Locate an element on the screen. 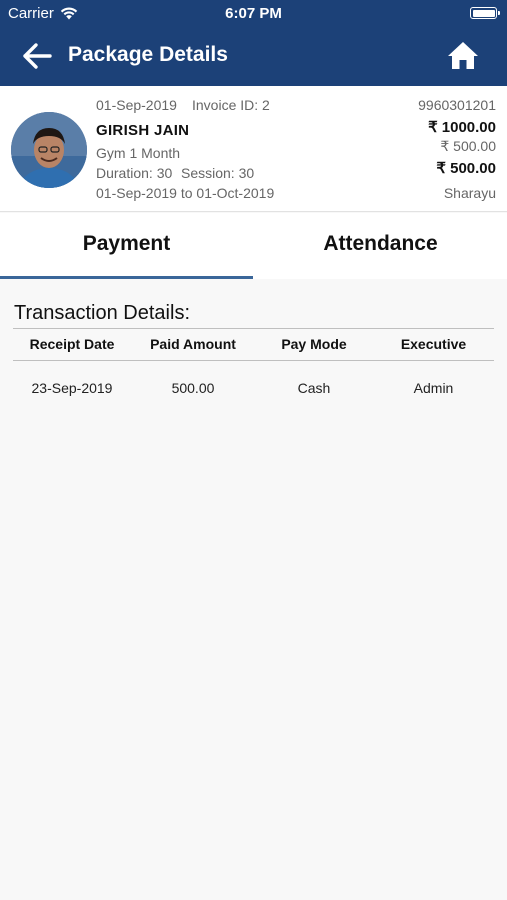  total-amount: ₹ 1000.00 is located at coordinates (462, 127).